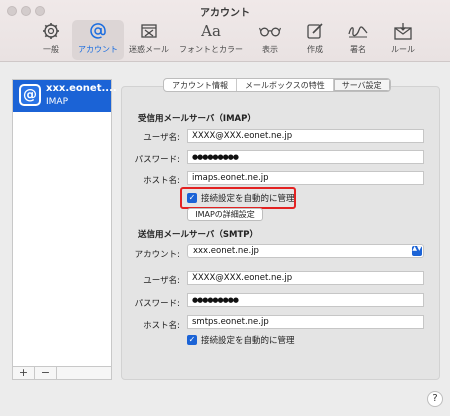 Image resolution: width=450 pixels, height=416 pixels. I want to click on toolbar-signatures-label: 署名, so click(358, 49).